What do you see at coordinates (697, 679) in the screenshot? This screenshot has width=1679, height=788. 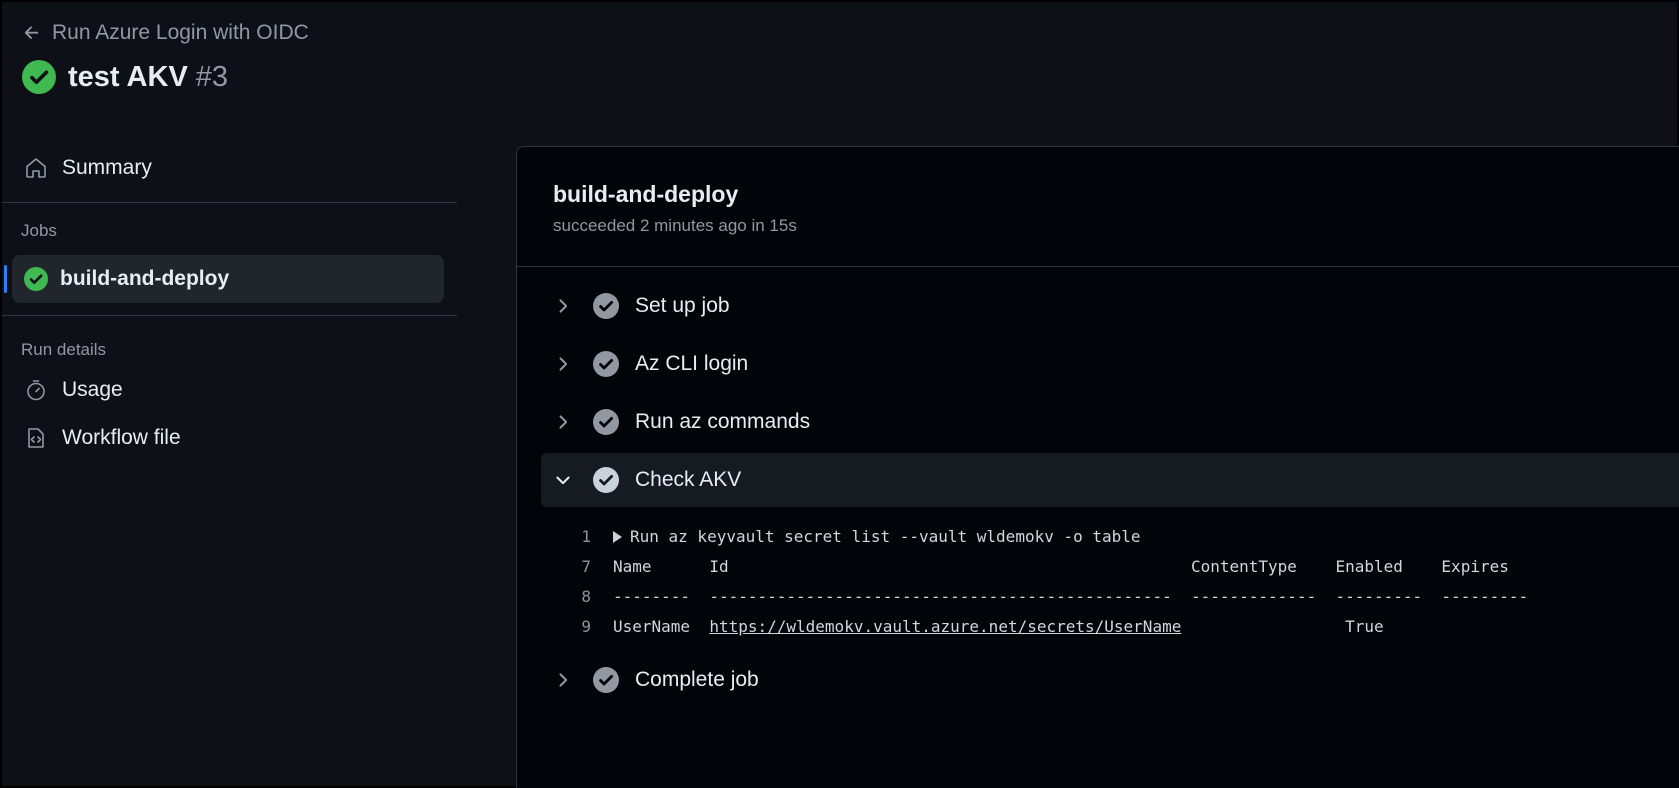 I see `step-label: Complete job` at bounding box center [697, 679].